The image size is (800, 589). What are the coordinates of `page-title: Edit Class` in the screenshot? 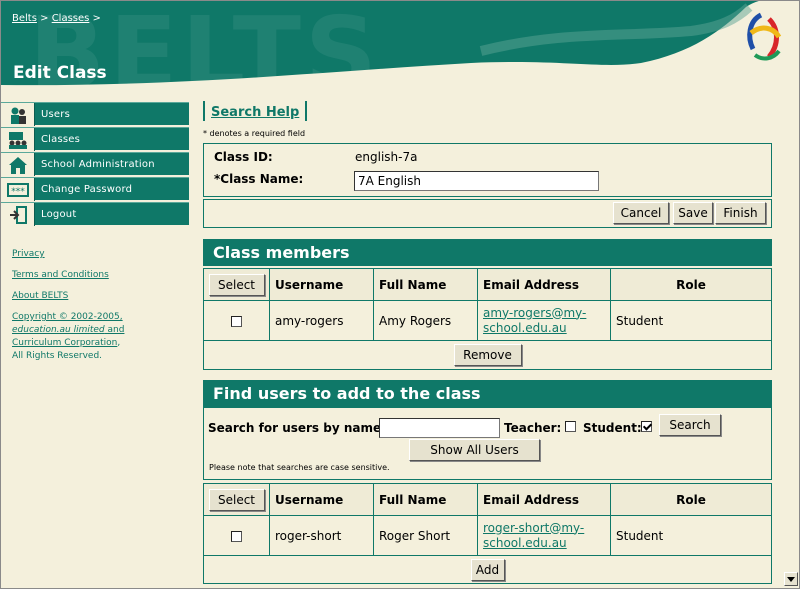 It's located at (60, 73).